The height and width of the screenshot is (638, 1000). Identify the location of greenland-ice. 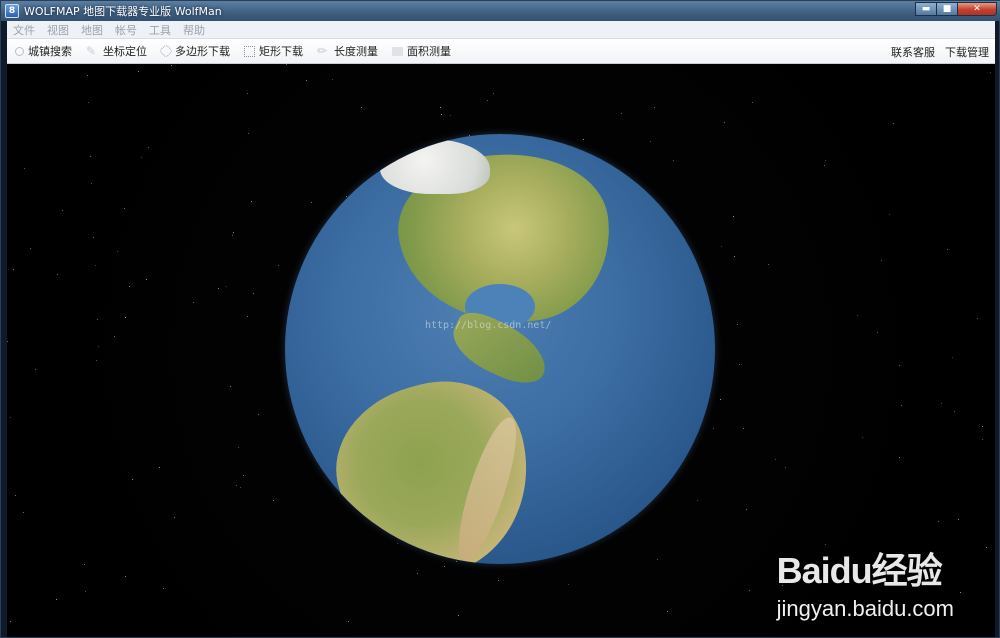
(435, 166).